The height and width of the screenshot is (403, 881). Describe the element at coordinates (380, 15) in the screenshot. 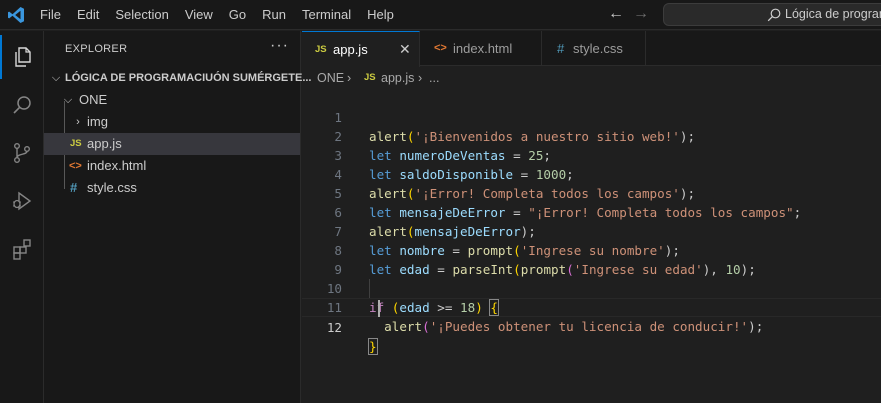

I see `menu-help: Help` at that location.